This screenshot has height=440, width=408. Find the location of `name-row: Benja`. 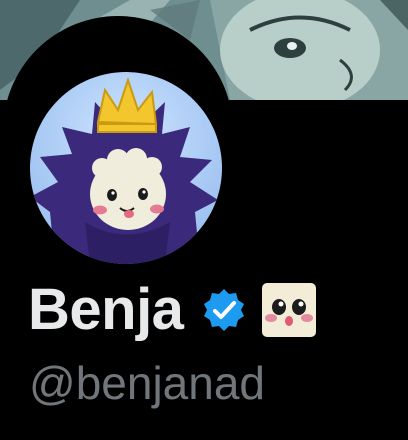

name-row: Benja is located at coordinates (173, 310).